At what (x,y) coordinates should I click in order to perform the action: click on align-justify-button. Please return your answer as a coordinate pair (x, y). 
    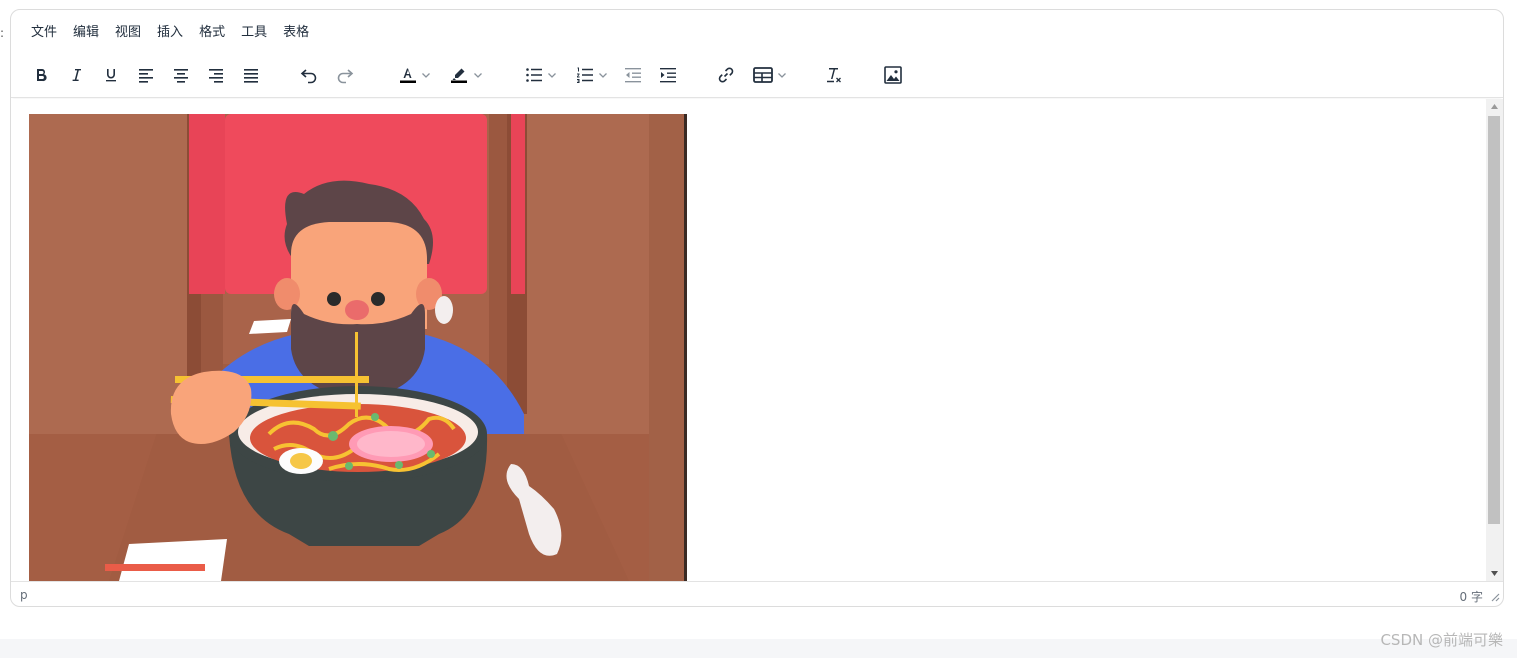
    Looking at the image, I should click on (251, 75).